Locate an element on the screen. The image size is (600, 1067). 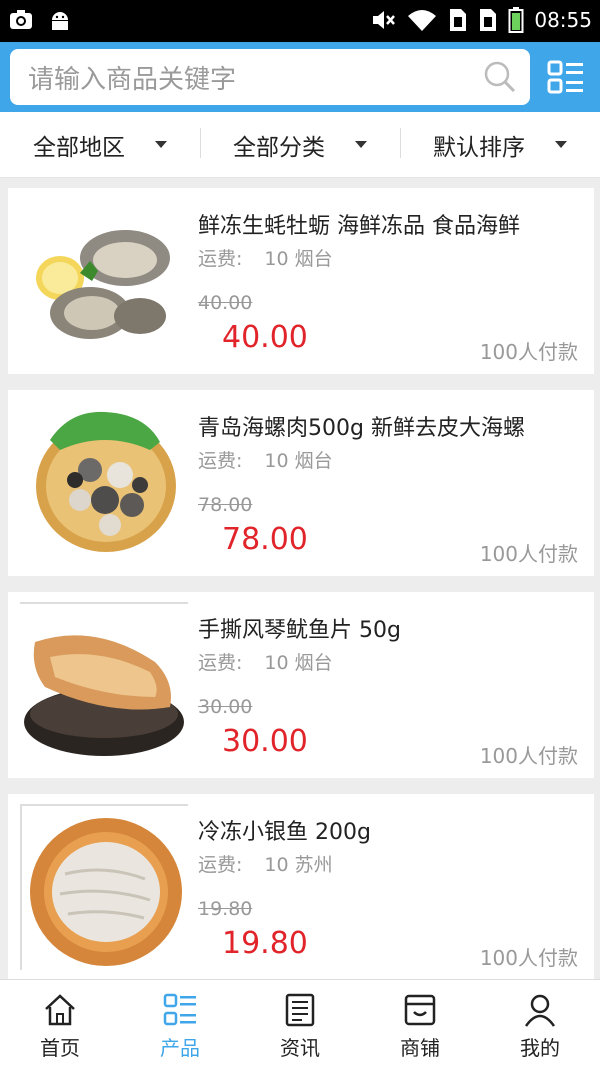
bottom-tab-bar: 首页 产品 资讯 商铺 我的 is located at coordinates (300, 1023).